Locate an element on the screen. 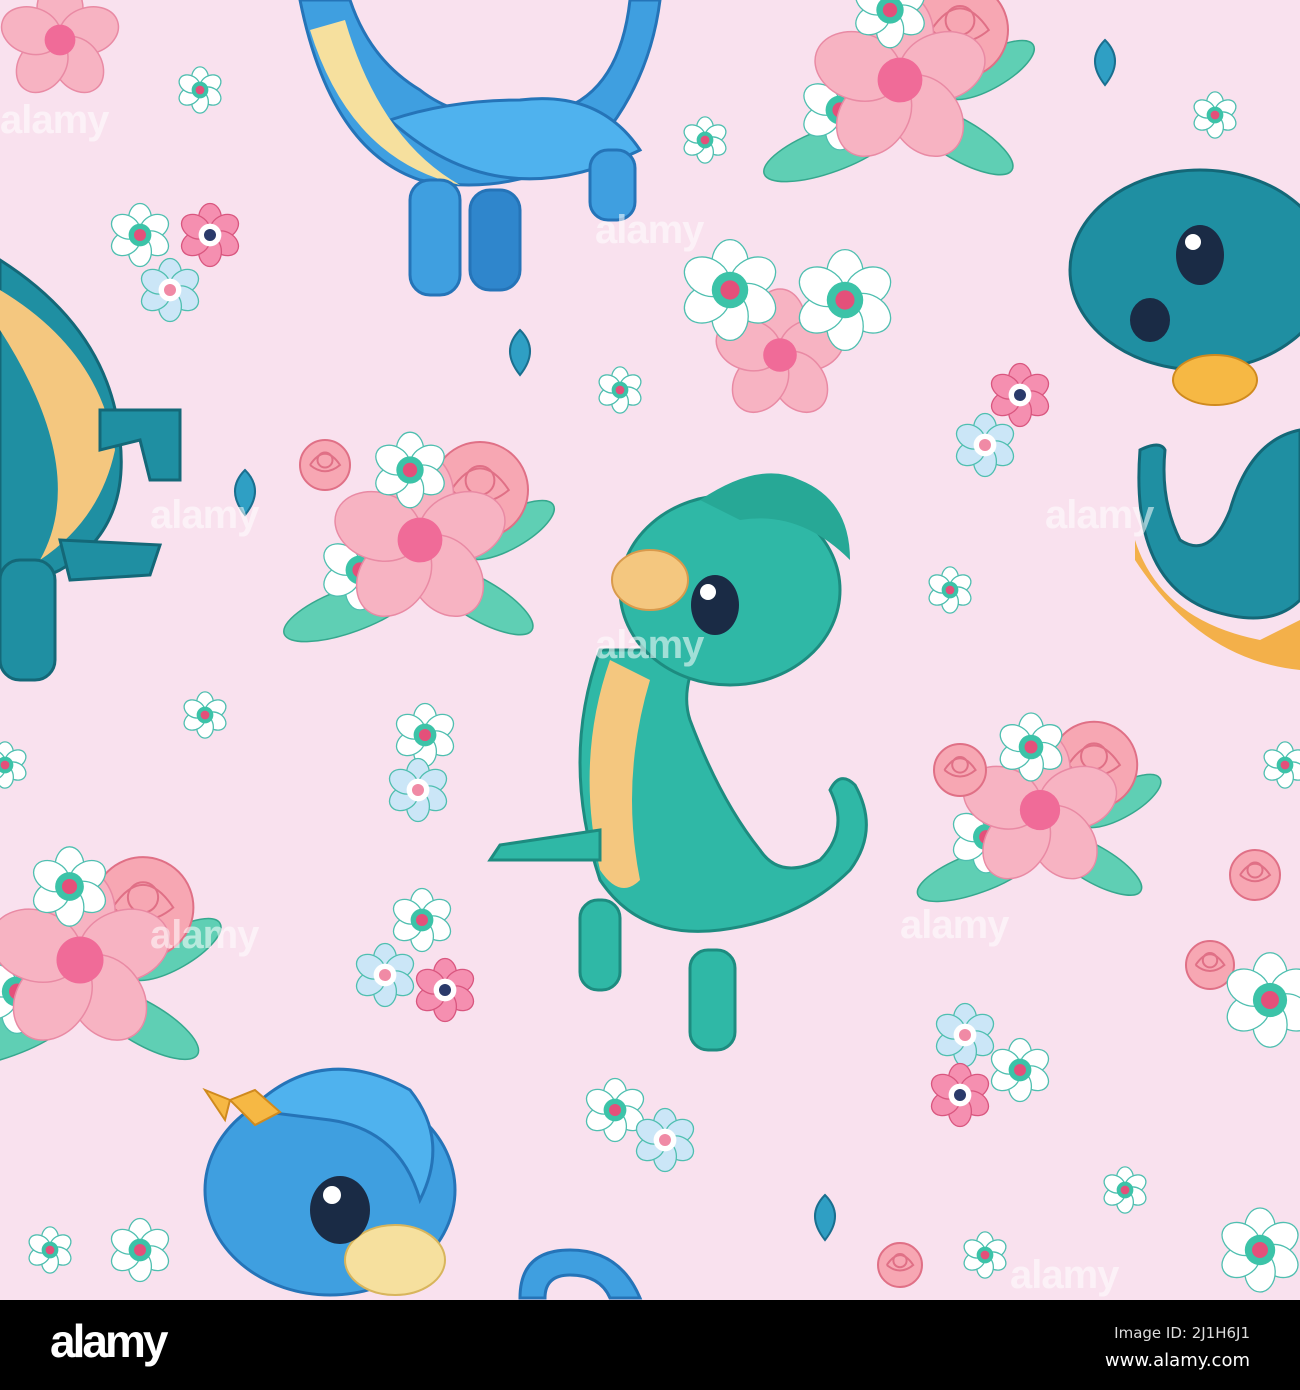  footer-bar: alamy Image ID: 2J1H6J1 www.alamy.com is located at coordinates (650, 1345).